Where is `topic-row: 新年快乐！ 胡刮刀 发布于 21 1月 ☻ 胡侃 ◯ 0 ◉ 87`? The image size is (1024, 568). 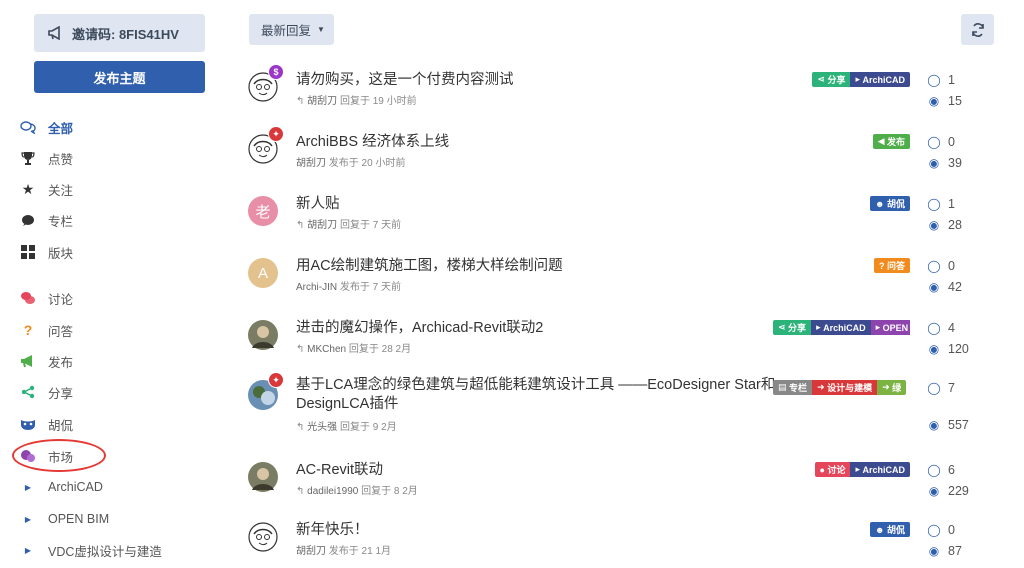
topic-row: 新年快乐！ 胡刮刀 发布于 21 1月 ☻ 胡侃 ◯ 0 ◉ 87 is located at coordinates (612, 545).